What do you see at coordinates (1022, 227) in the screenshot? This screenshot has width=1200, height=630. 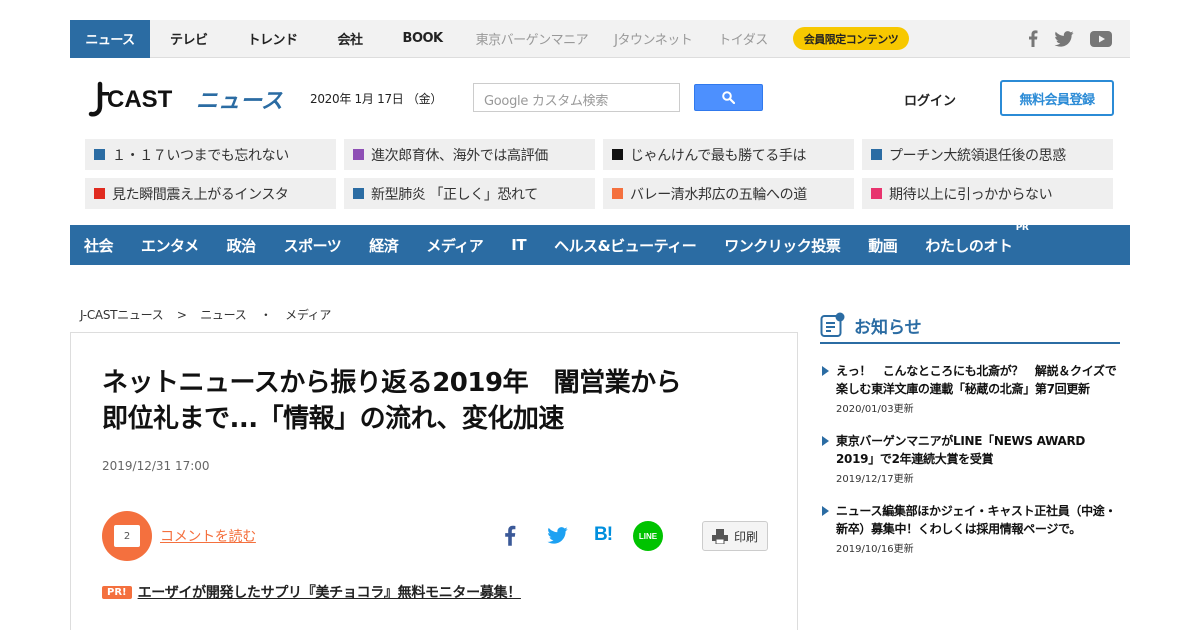 I see `category-pr-badge: PR` at bounding box center [1022, 227].